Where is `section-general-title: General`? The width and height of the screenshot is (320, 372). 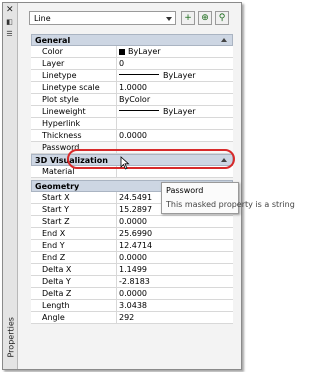
section-general-title: General is located at coordinates (53, 40).